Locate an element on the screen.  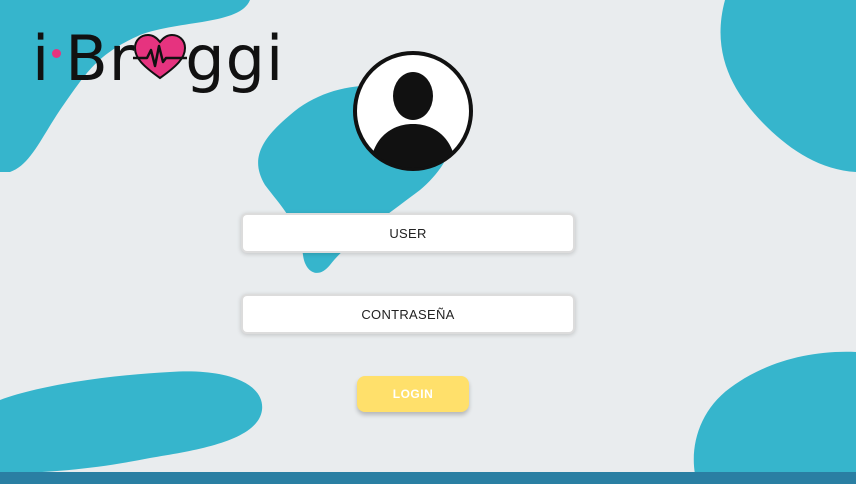
username-field: USER is located at coordinates (408, 233).